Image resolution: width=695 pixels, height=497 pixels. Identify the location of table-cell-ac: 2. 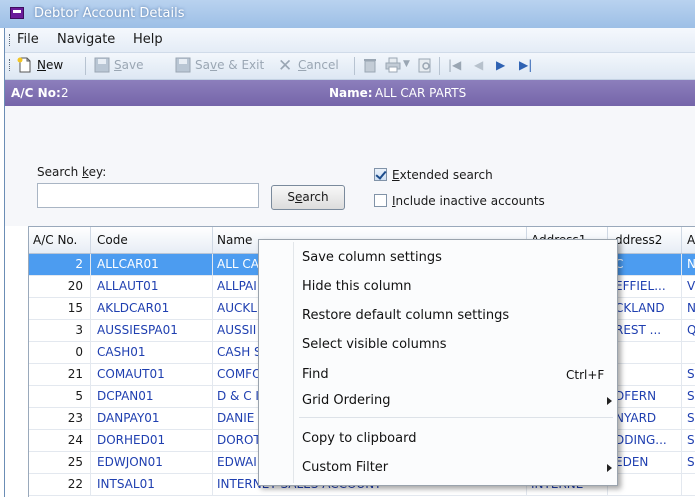
(79, 264).